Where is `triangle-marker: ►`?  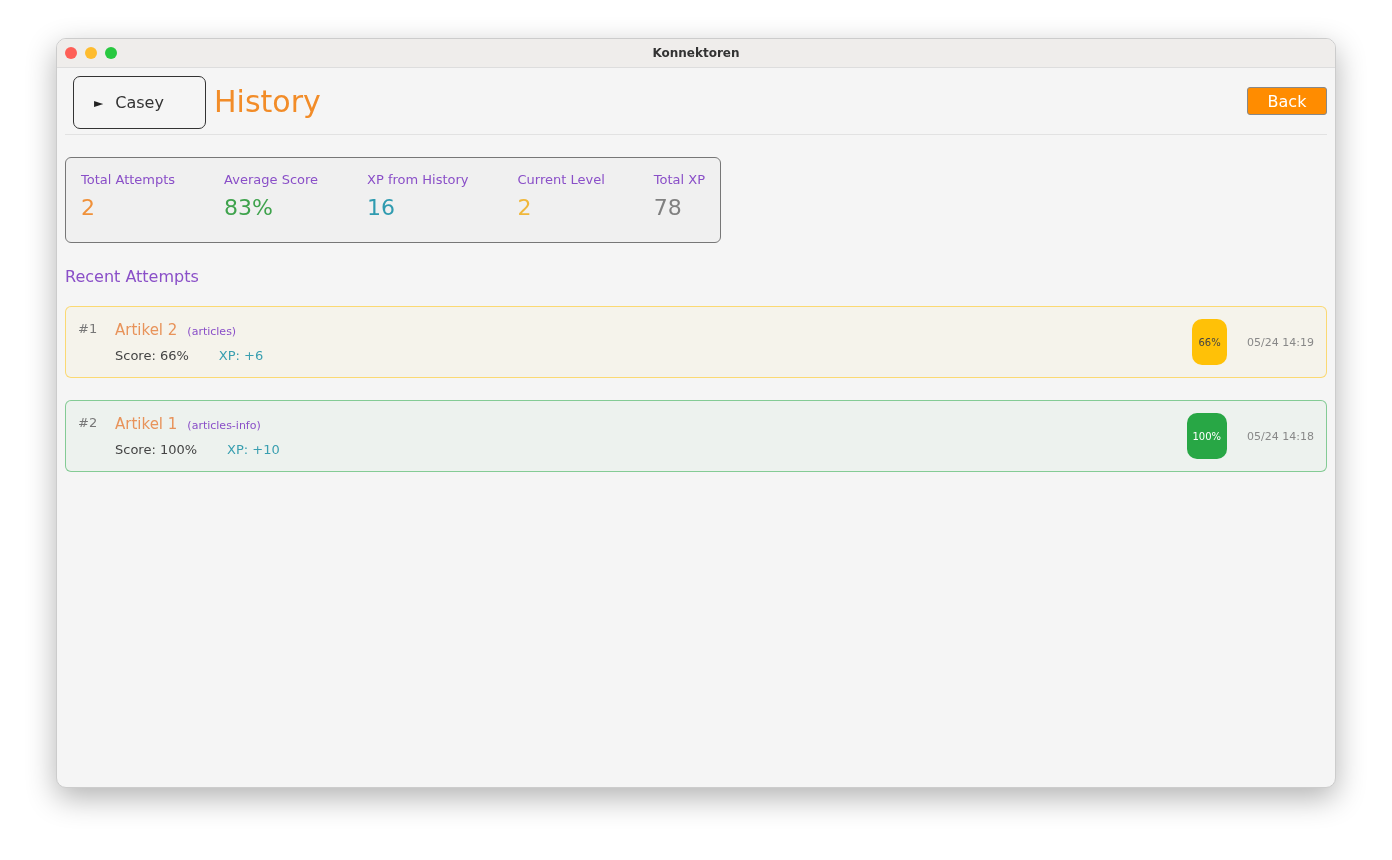 triangle-marker: ► is located at coordinates (99, 102).